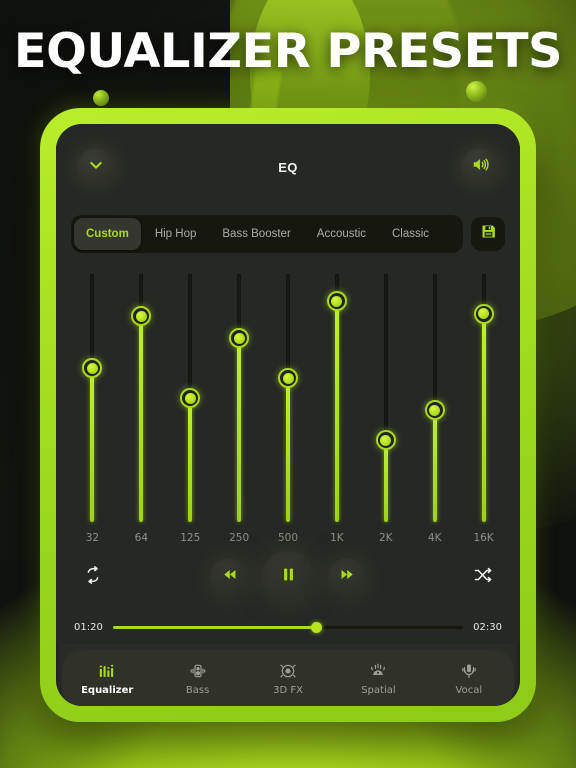 The image size is (576, 768). What do you see at coordinates (378, 671) in the screenshot?
I see `spatial-audio-icon` at bounding box center [378, 671].